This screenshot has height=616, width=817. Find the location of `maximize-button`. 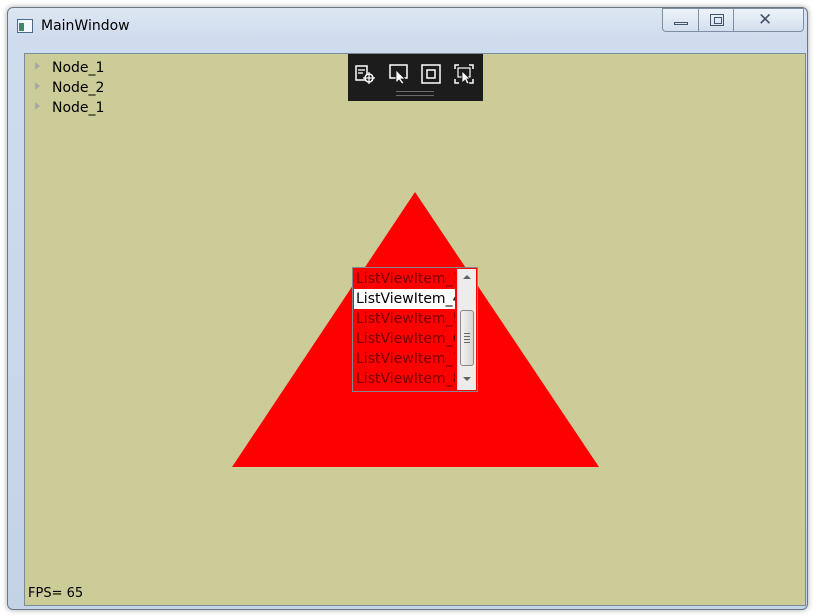

maximize-button is located at coordinates (715, 20).